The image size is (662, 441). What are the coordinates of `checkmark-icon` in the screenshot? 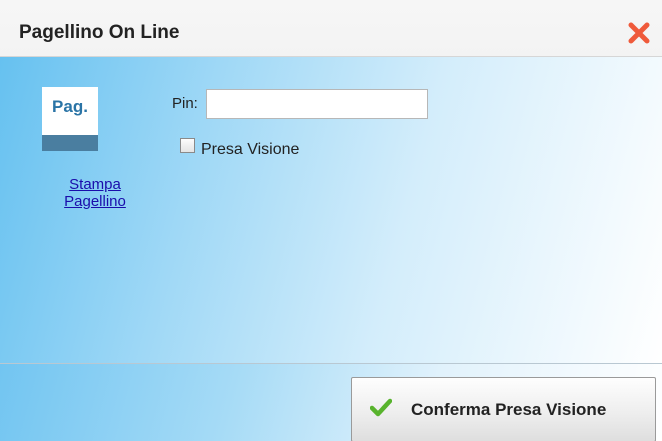 It's located at (381, 408).